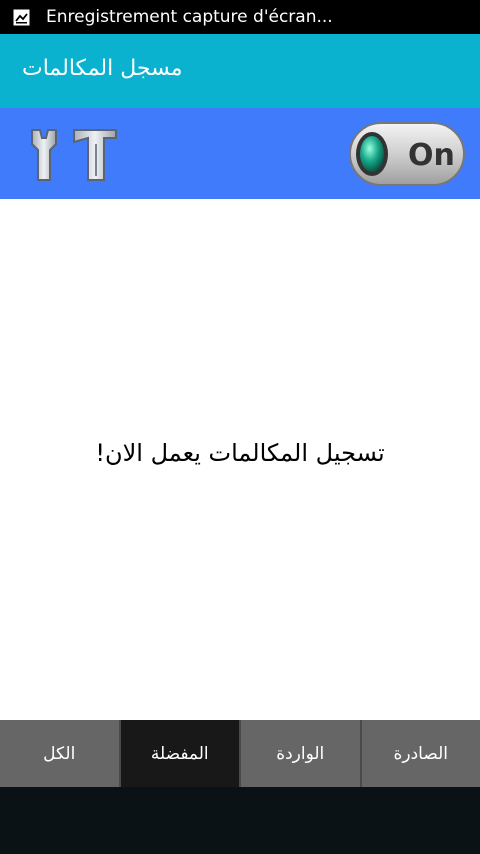 The width and height of the screenshot is (480, 854). I want to click on tab-all: الكل, so click(60, 753).